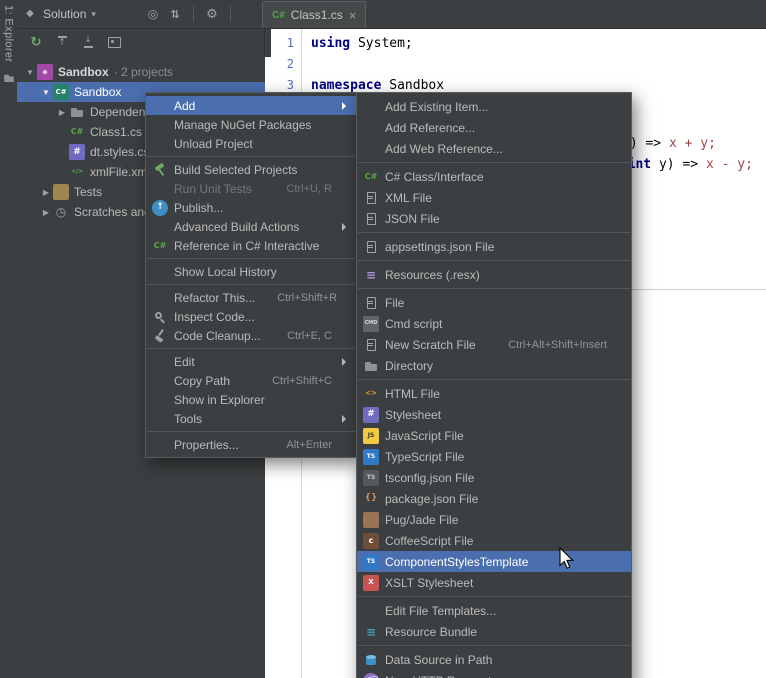 The width and height of the screenshot is (766, 678). I want to click on ts-icon: TS, so click(371, 456).